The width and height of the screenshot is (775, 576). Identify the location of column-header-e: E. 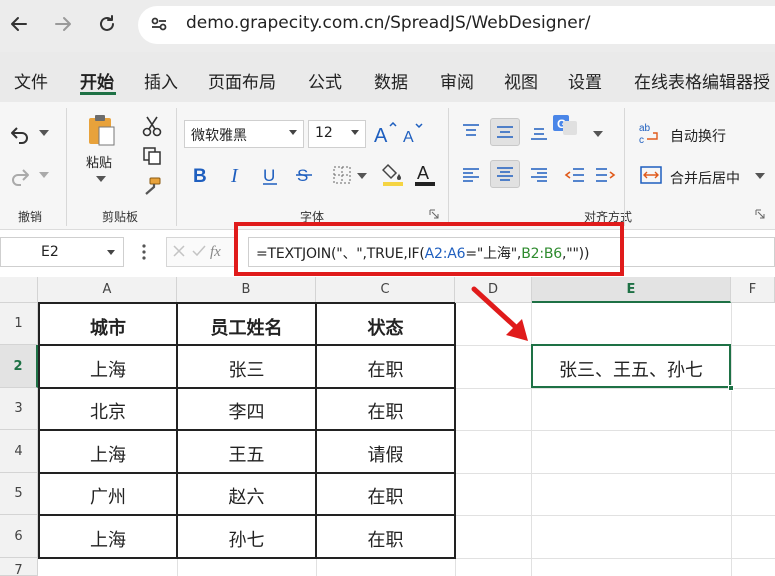
(631, 290).